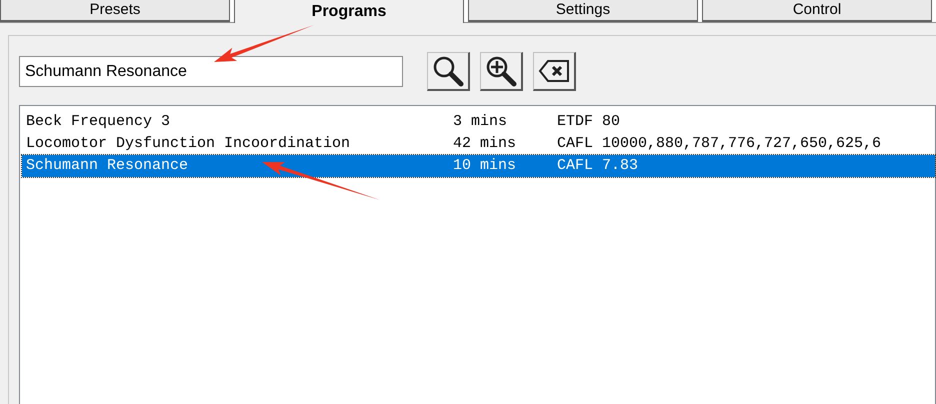 Image resolution: width=936 pixels, height=404 pixels. Describe the element at coordinates (583, 11) in the screenshot. I see `tab: Settings` at that location.